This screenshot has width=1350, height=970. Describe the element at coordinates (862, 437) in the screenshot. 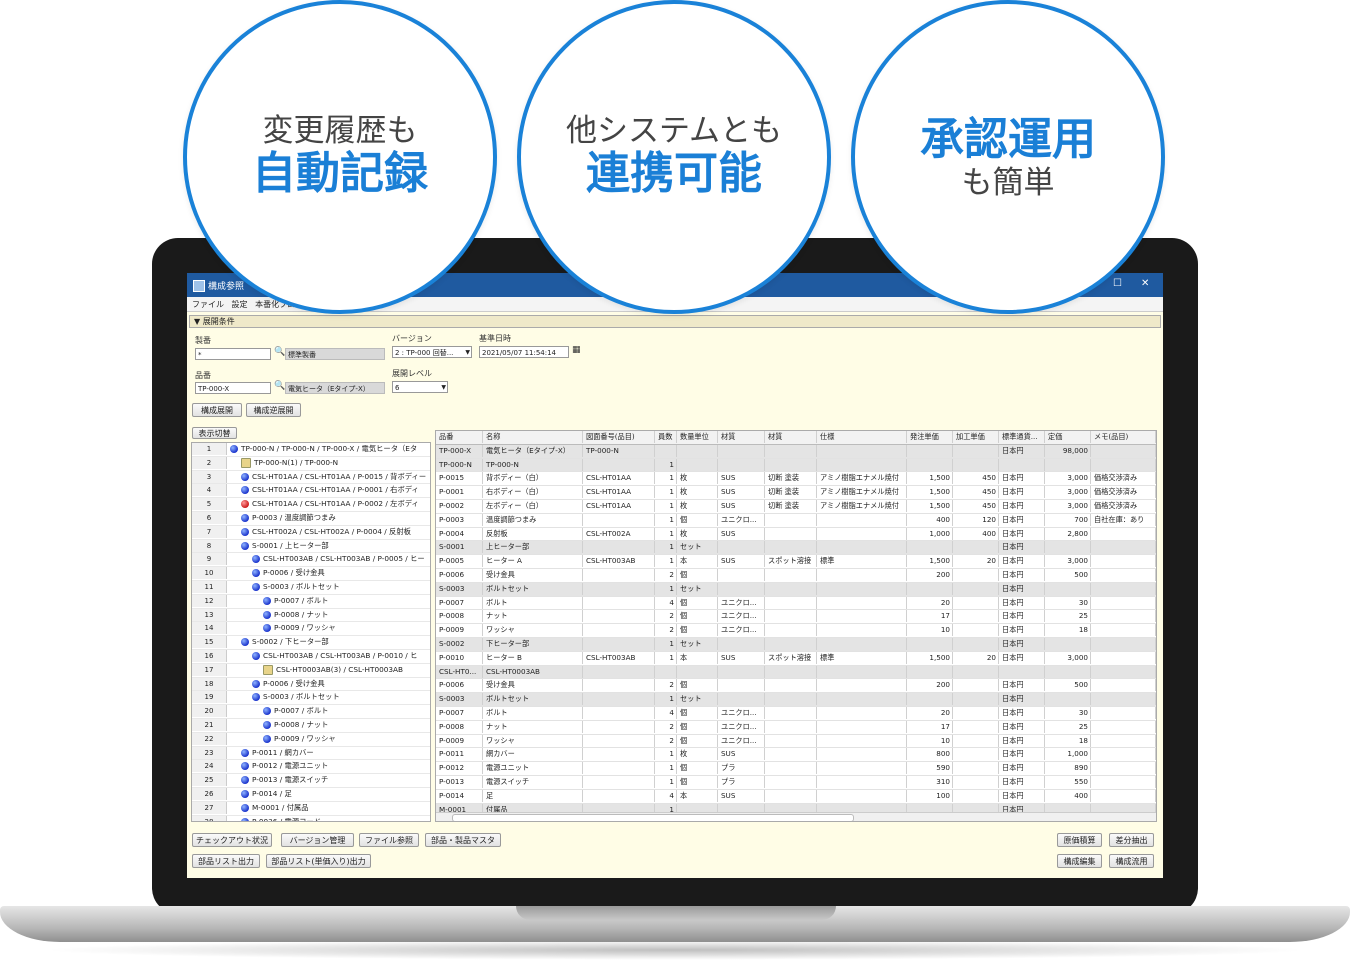

I see `column-header: 仕様` at that location.